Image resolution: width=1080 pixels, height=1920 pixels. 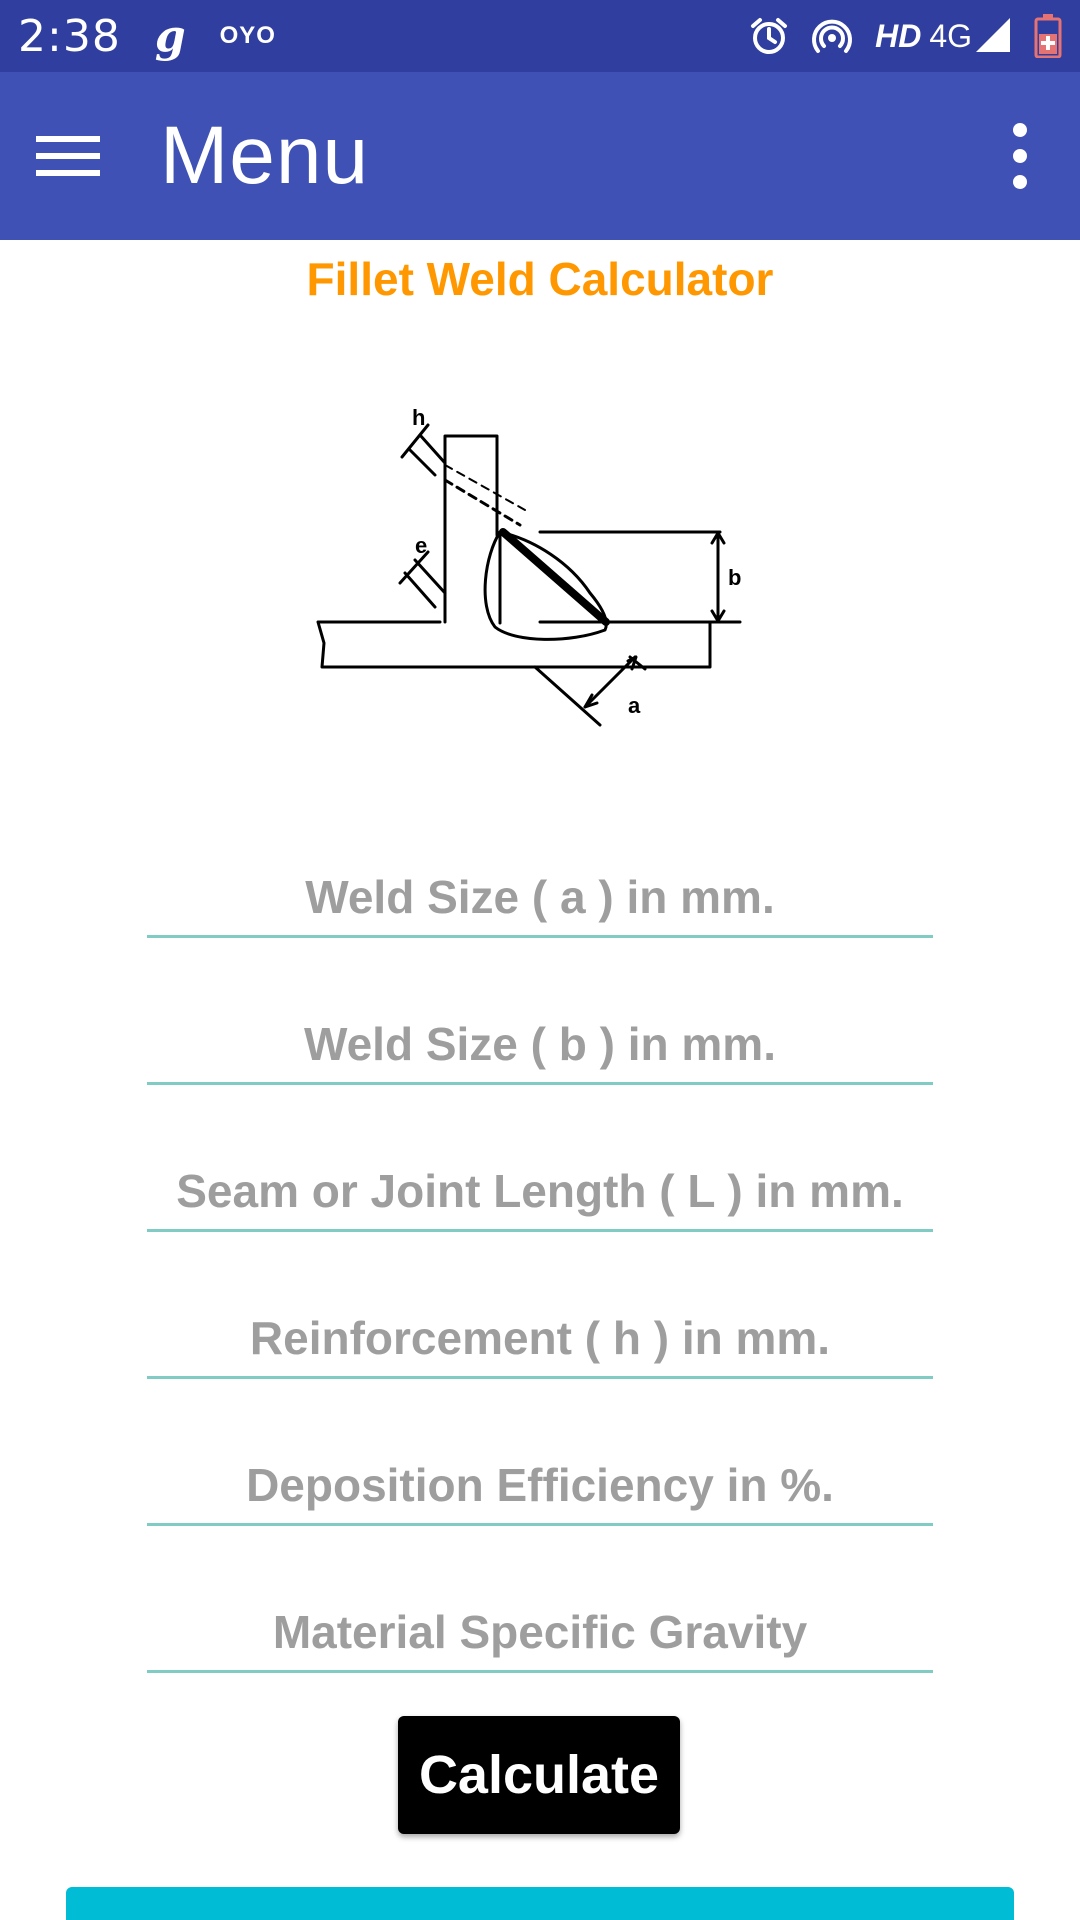 What do you see at coordinates (421, 545) in the screenshot?
I see `diagram-label-e: e` at bounding box center [421, 545].